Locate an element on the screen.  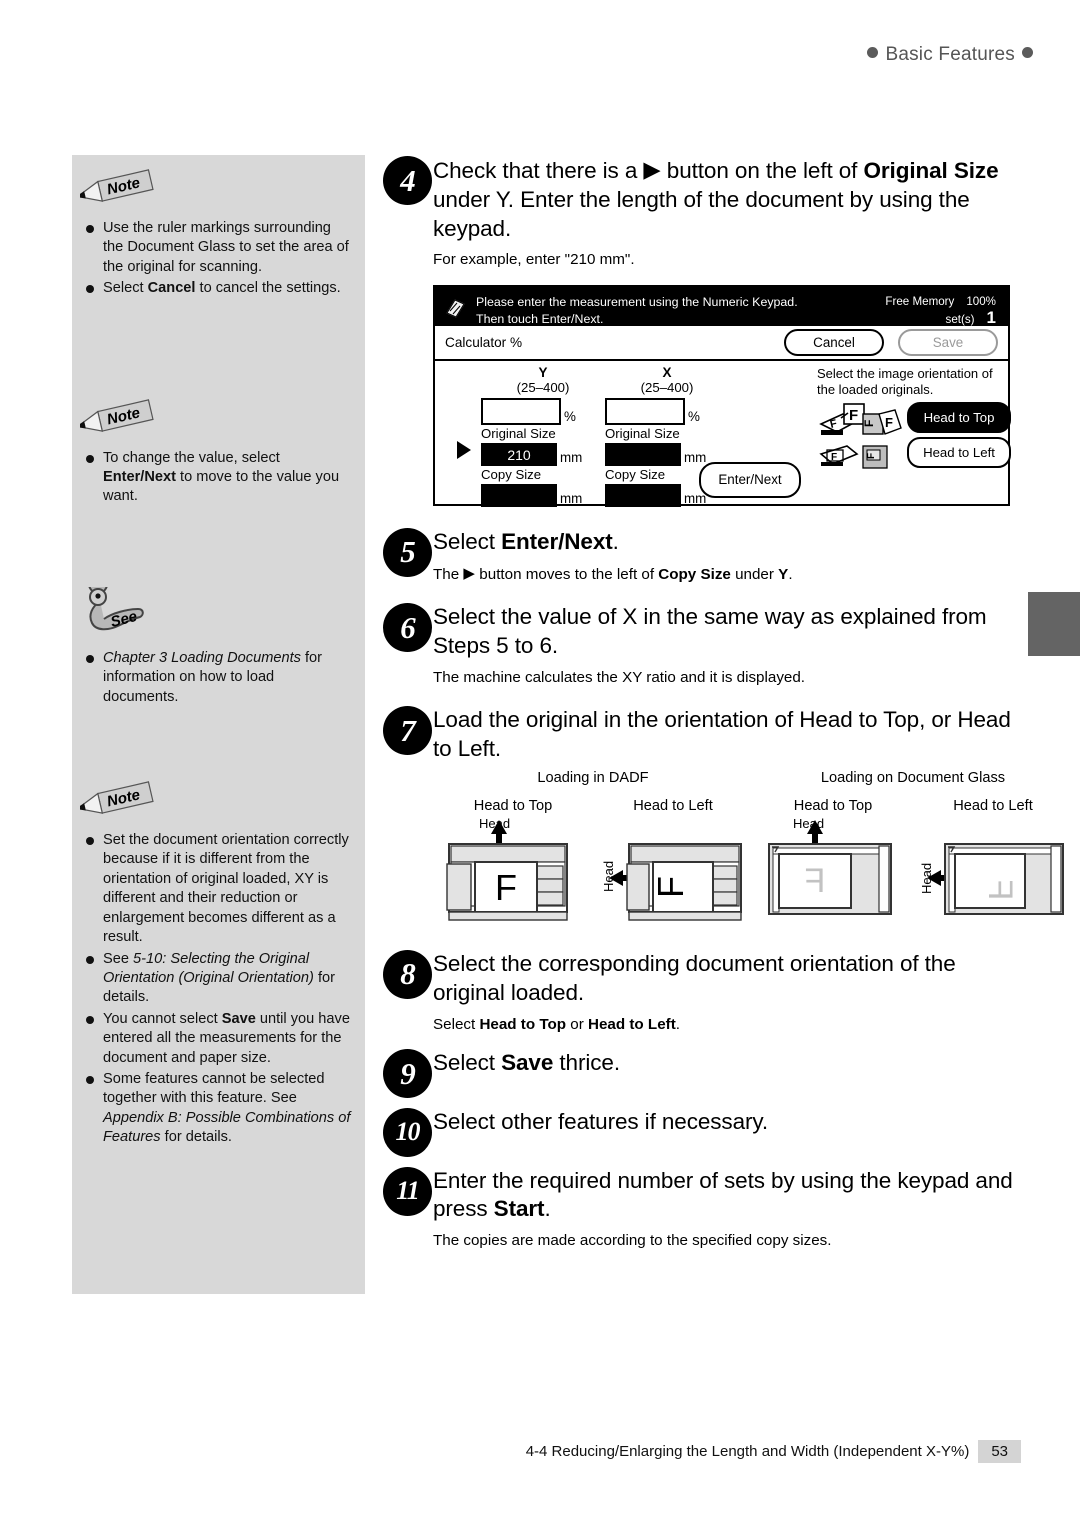
step-number-badge: 9 is located at coordinates (407, 1074).